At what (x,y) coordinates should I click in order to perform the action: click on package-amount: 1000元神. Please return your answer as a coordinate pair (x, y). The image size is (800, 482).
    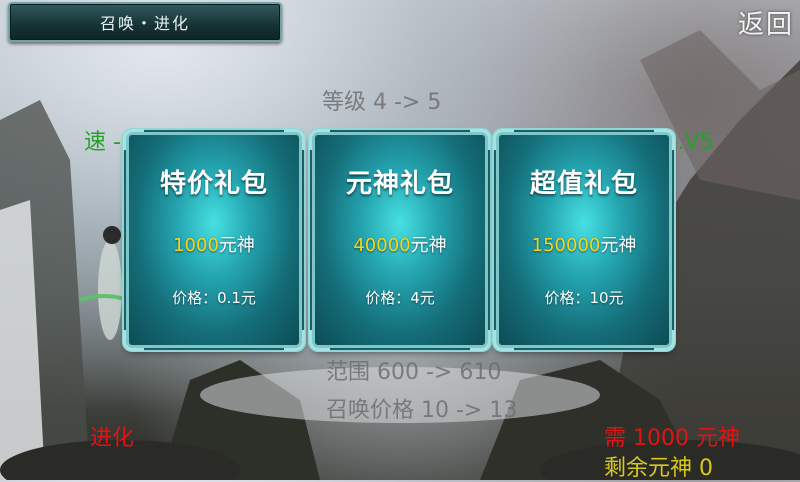
    Looking at the image, I should click on (214, 244).